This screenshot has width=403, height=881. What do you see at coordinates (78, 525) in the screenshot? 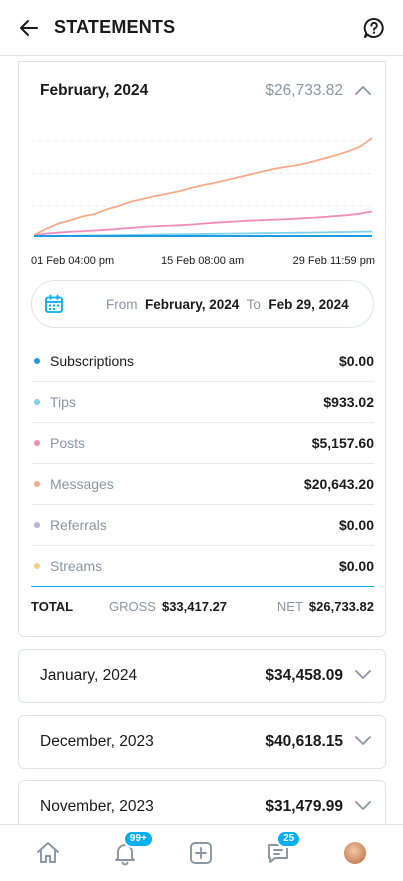
I see `category-name: Referrals` at bounding box center [78, 525].